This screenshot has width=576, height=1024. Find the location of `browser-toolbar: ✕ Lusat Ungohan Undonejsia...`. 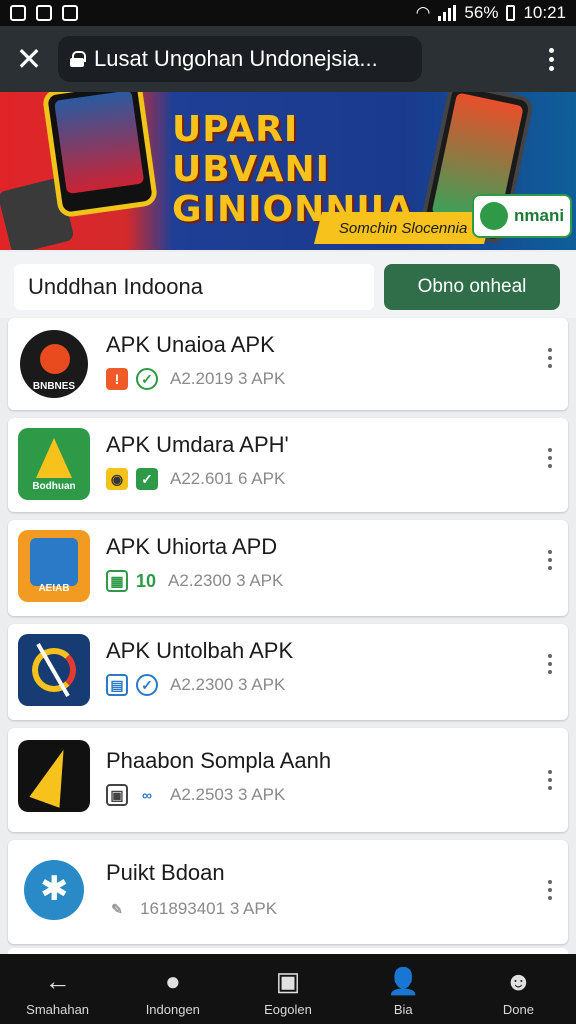

browser-toolbar: ✕ Lusat Ungohan Undonejsia... is located at coordinates (288, 59).